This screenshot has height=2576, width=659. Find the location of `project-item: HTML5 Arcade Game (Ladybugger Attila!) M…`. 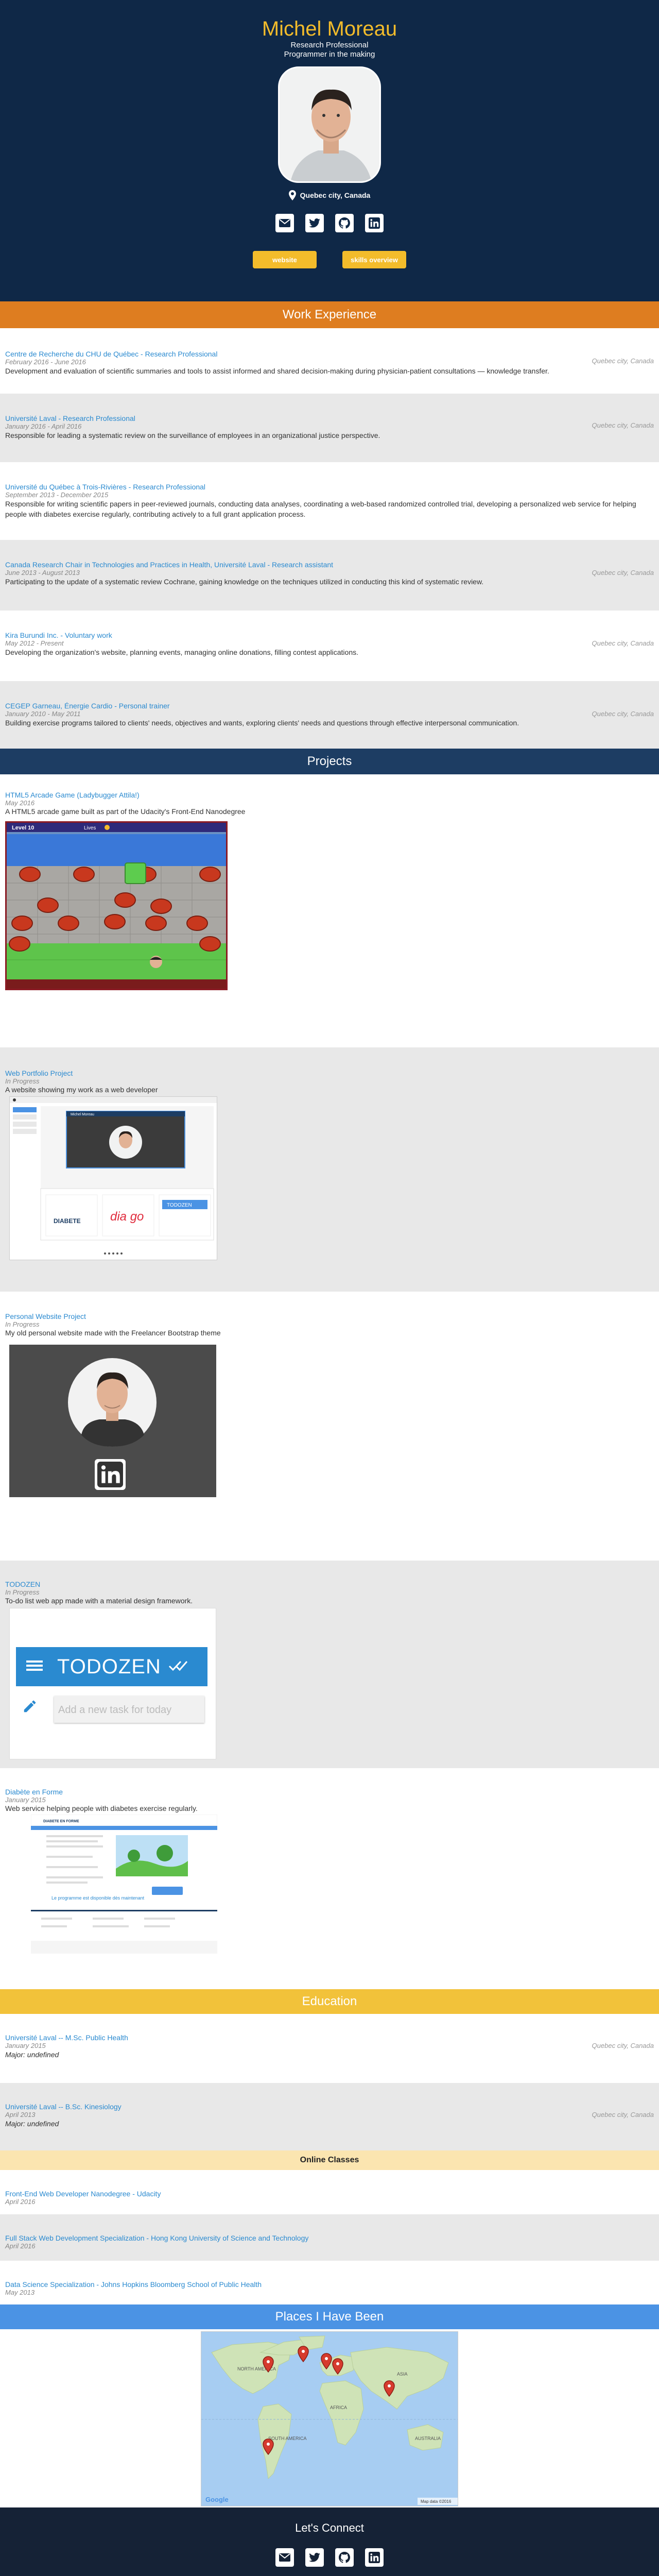

project-item: HTML5 Arcade Game (Ladybugger Attila!) M… is located at coordinates (329, 910).